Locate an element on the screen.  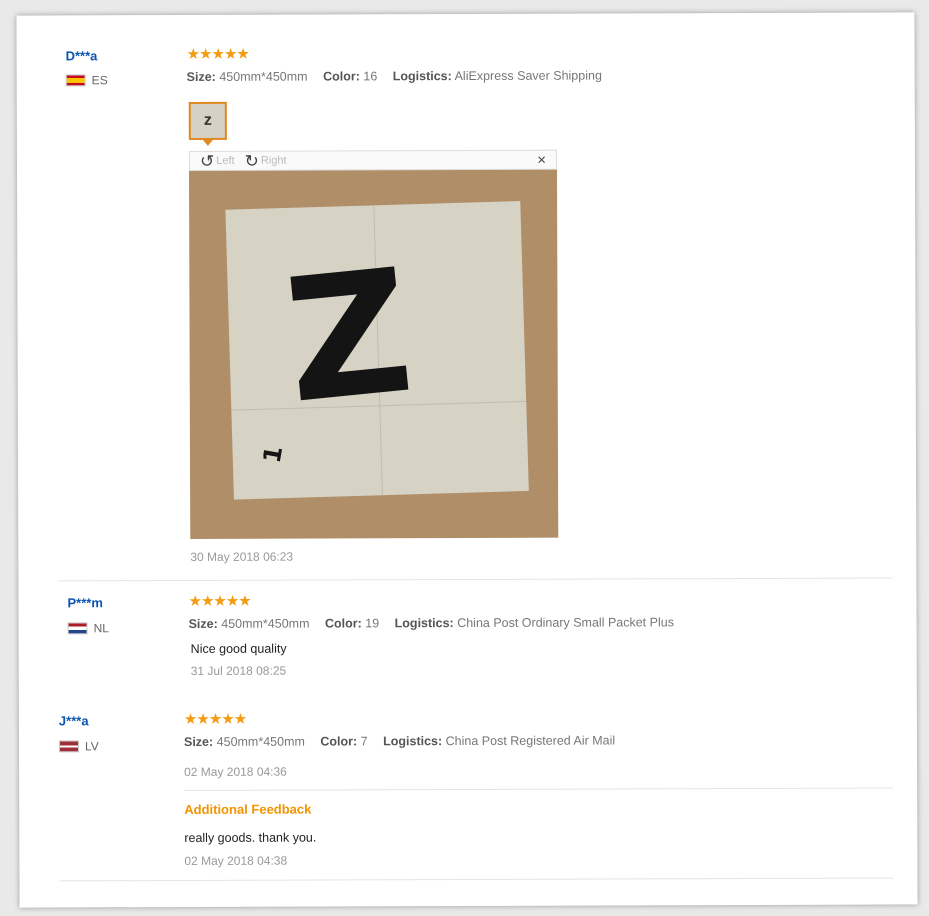
photo-thumbnail: z is located at coordinates (207, 120).